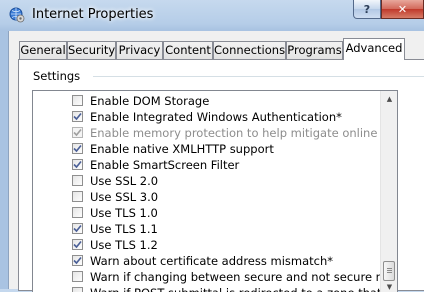 The width and height of the screenshot is (424, 292). What do you see at coordinates (139, 50) in the screenshot?
I see `tab-privacy: Privacy` at bounding box center [139, 50].